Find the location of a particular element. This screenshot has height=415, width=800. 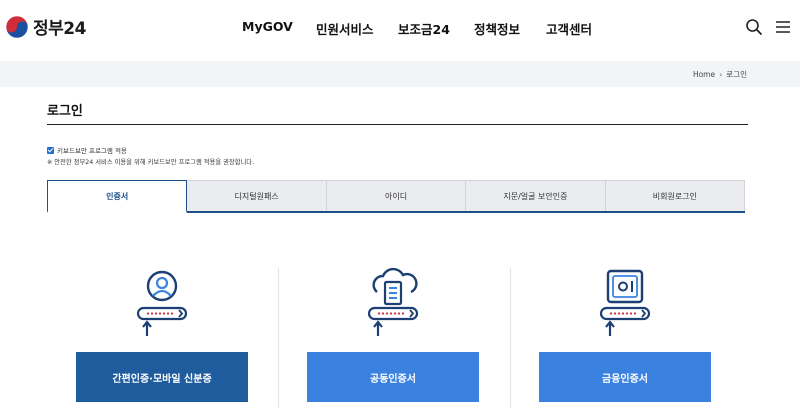

nav-item-civil-service: 민원서비스 is located at coordinates (345, 28).